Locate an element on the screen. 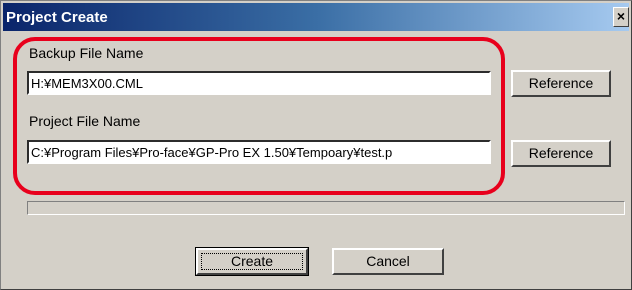  close-icon: × is located at coordinates (621, 17).